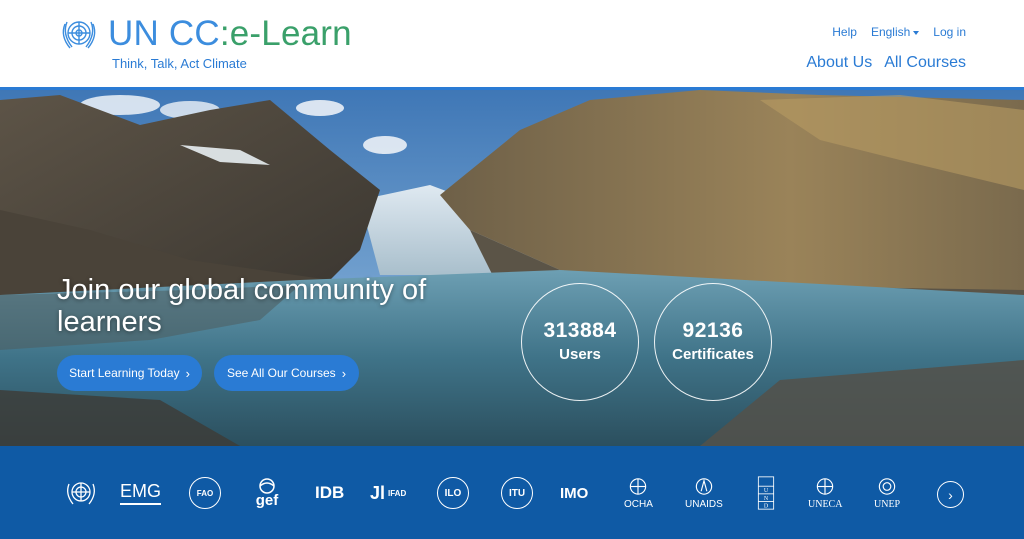 The image size is (1024, 539). I want to click on emg-logo-icon: EMG, so click(141, 493).